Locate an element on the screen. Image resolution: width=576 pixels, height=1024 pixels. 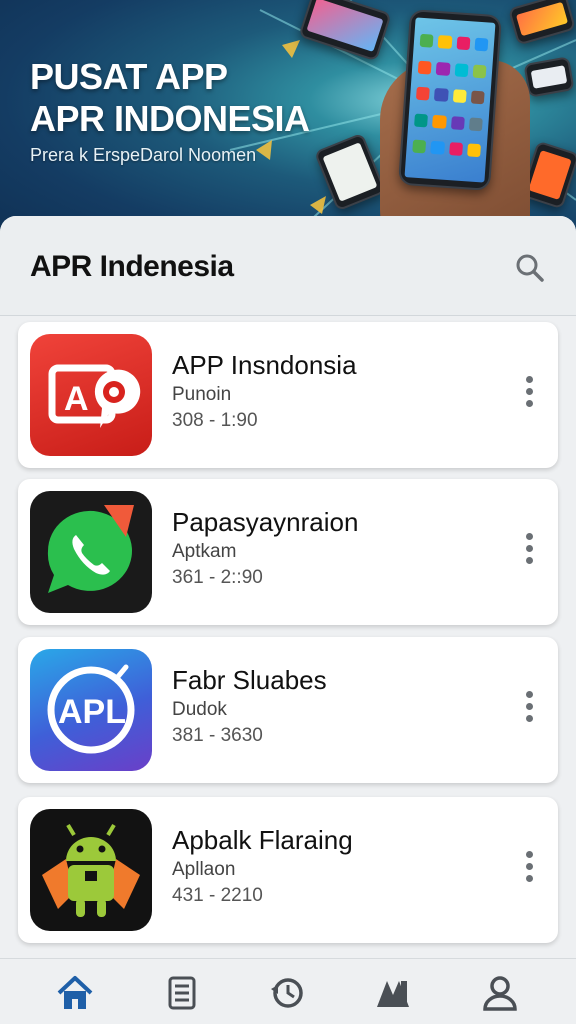
app-name: APP Insndonsia is located at coordinates (264, 365).